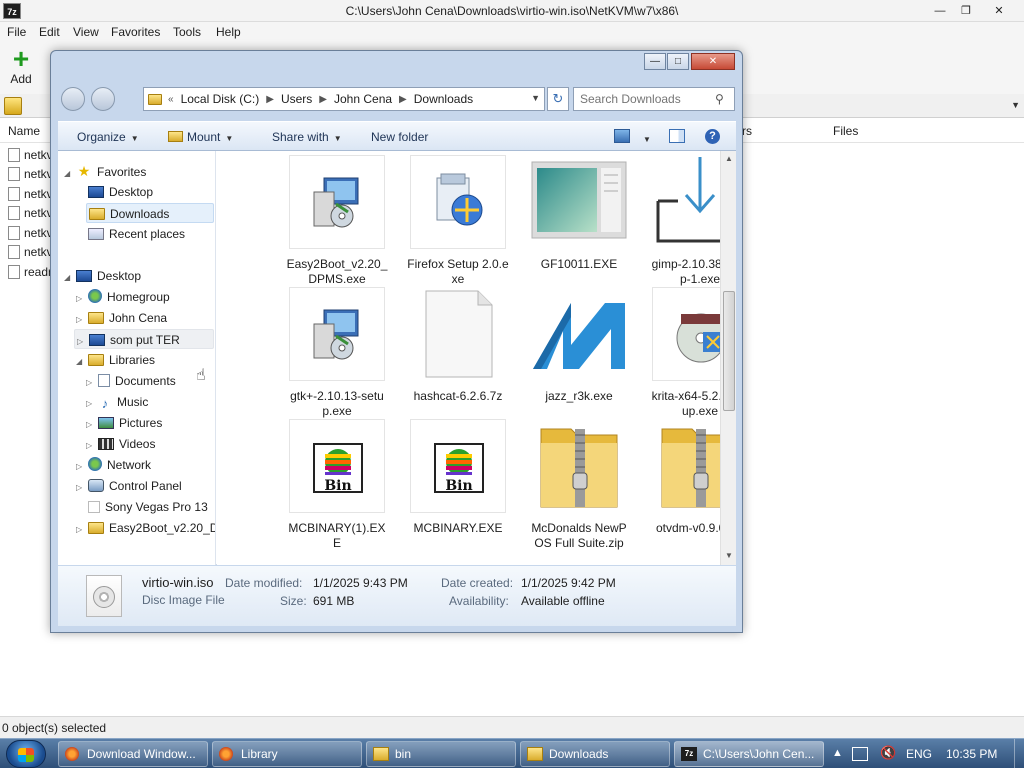 The image size is (1024, 768). Describe the element at coordinates (113, 465) in the screenshot. I see `nav-network: ▷ Network` at that location.